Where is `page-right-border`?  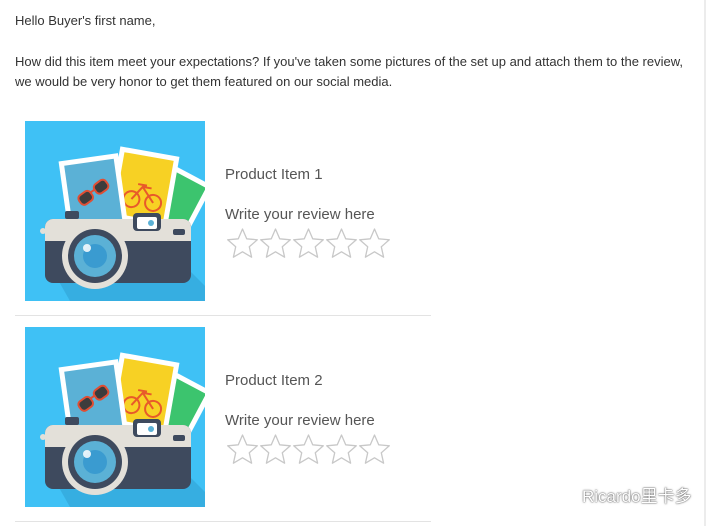
page-right-border is located at coordinates (705, 263).